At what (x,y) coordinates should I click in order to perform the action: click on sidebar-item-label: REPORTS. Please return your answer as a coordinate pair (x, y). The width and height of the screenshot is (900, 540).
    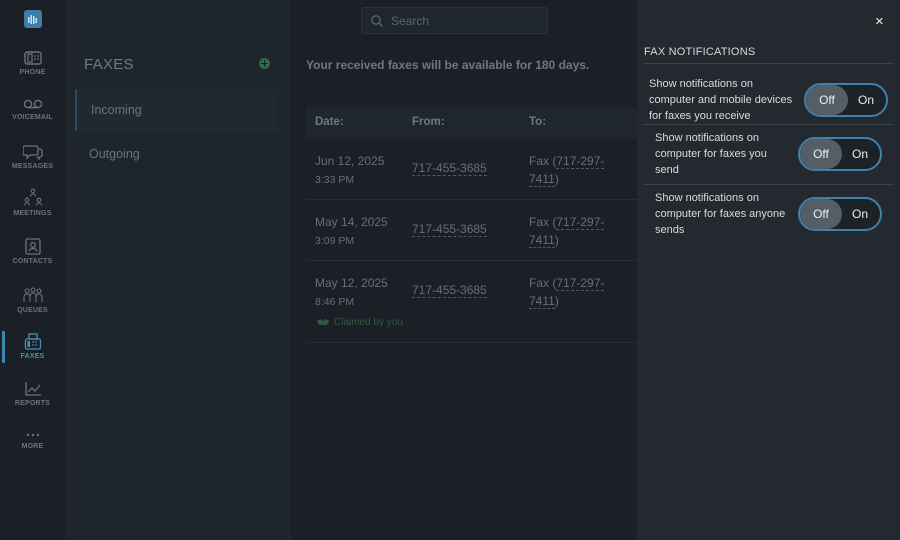
    Looking at the image, I should click on (32, 403).